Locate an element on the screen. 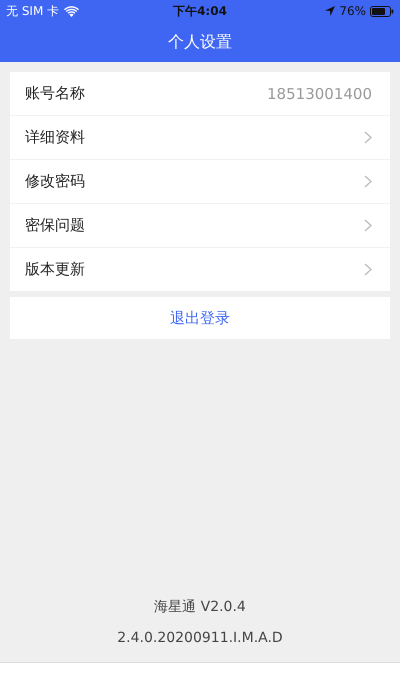  settings-row: 修改密码 is located at coordinates (200, 182).